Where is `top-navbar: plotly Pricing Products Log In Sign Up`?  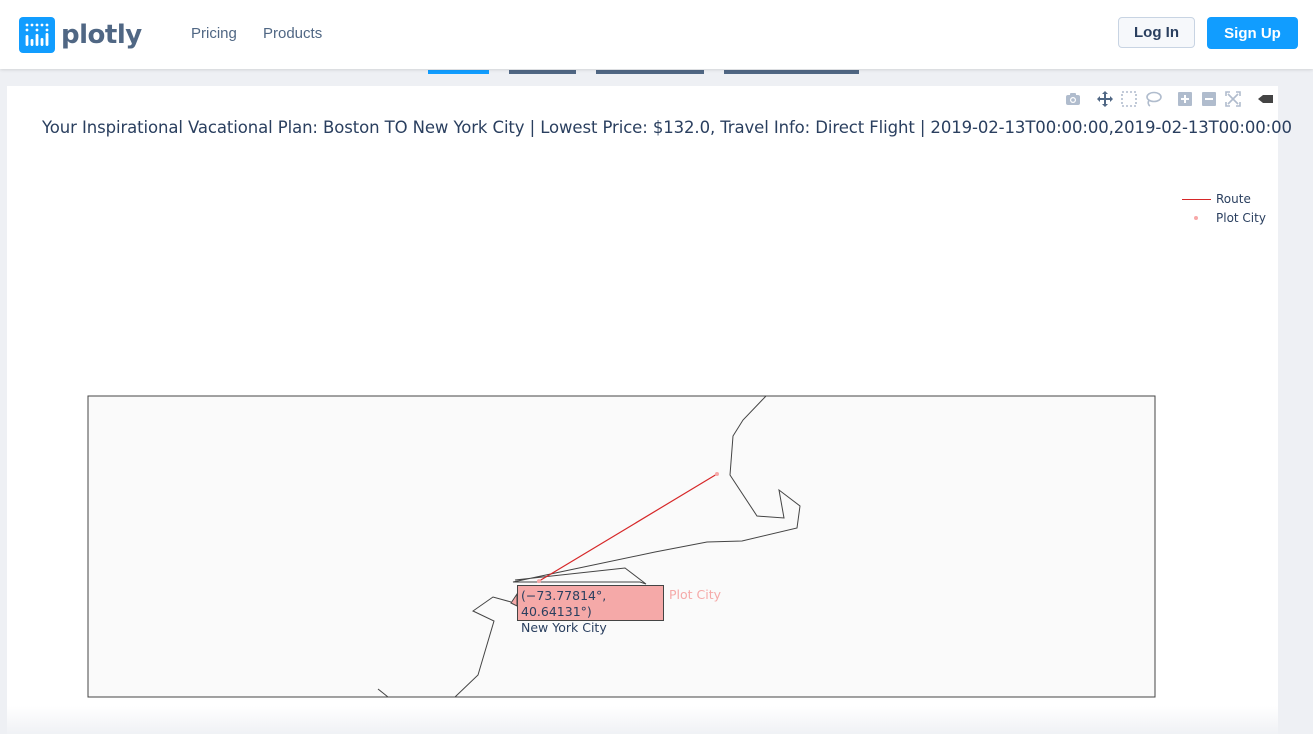 top-navbar: plotly Pricing Products Log In Sign Up is located at coordinates (656, 34).